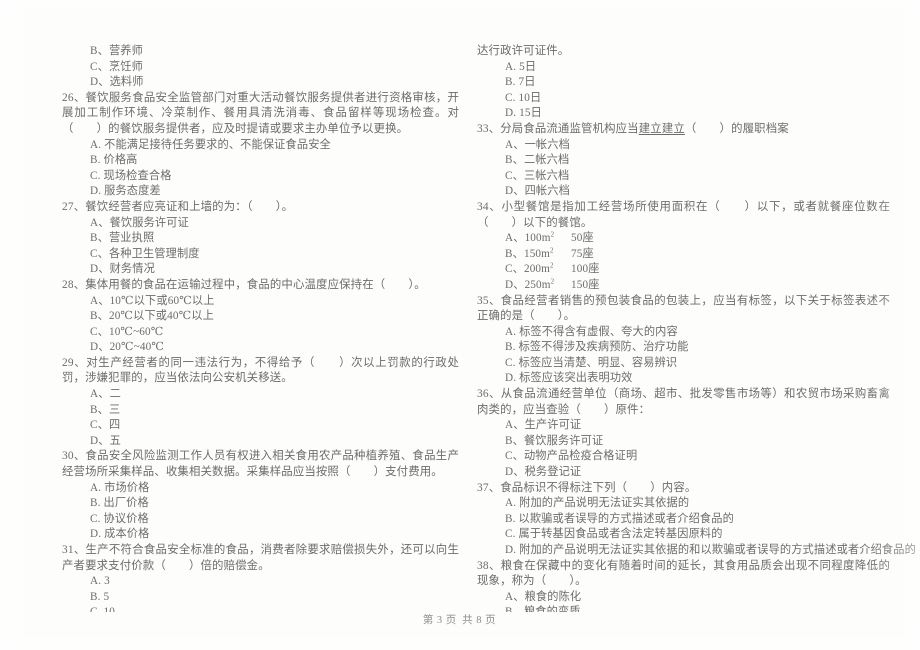 This screenshot has height=650, width=920. What do you see at coordinates (480, 620) in the screenshot?
I see `footer-total-pages: 8` at bounding box center [480, 620].